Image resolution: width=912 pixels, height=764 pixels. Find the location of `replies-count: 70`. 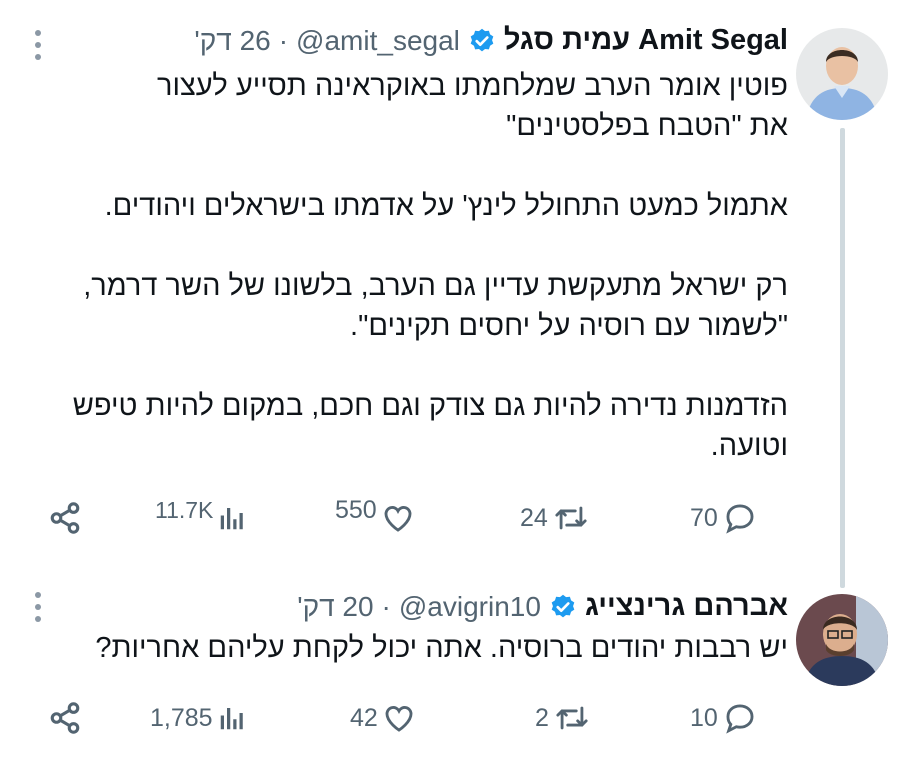

replies-count: 70 is located at coordinates (704, 517).